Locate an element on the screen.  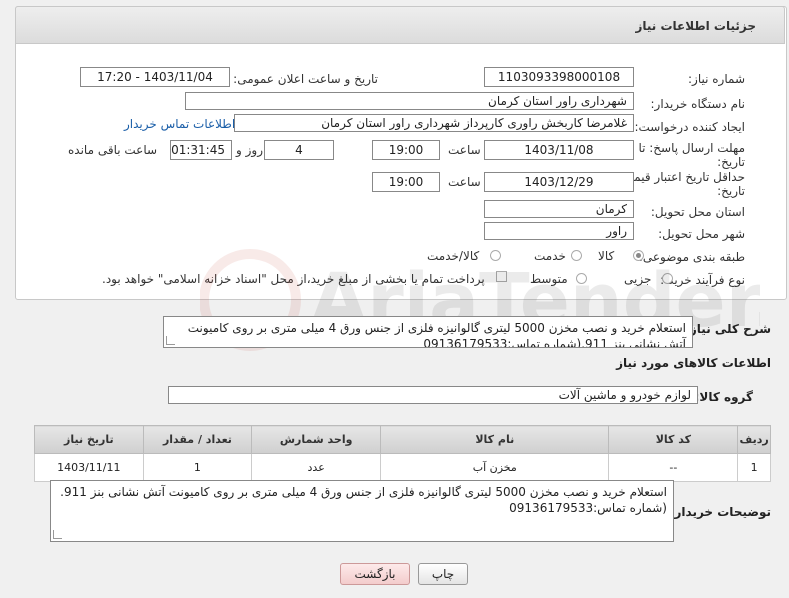
col-qty: تعداد / مقدار is located at coordinates (197, 439).